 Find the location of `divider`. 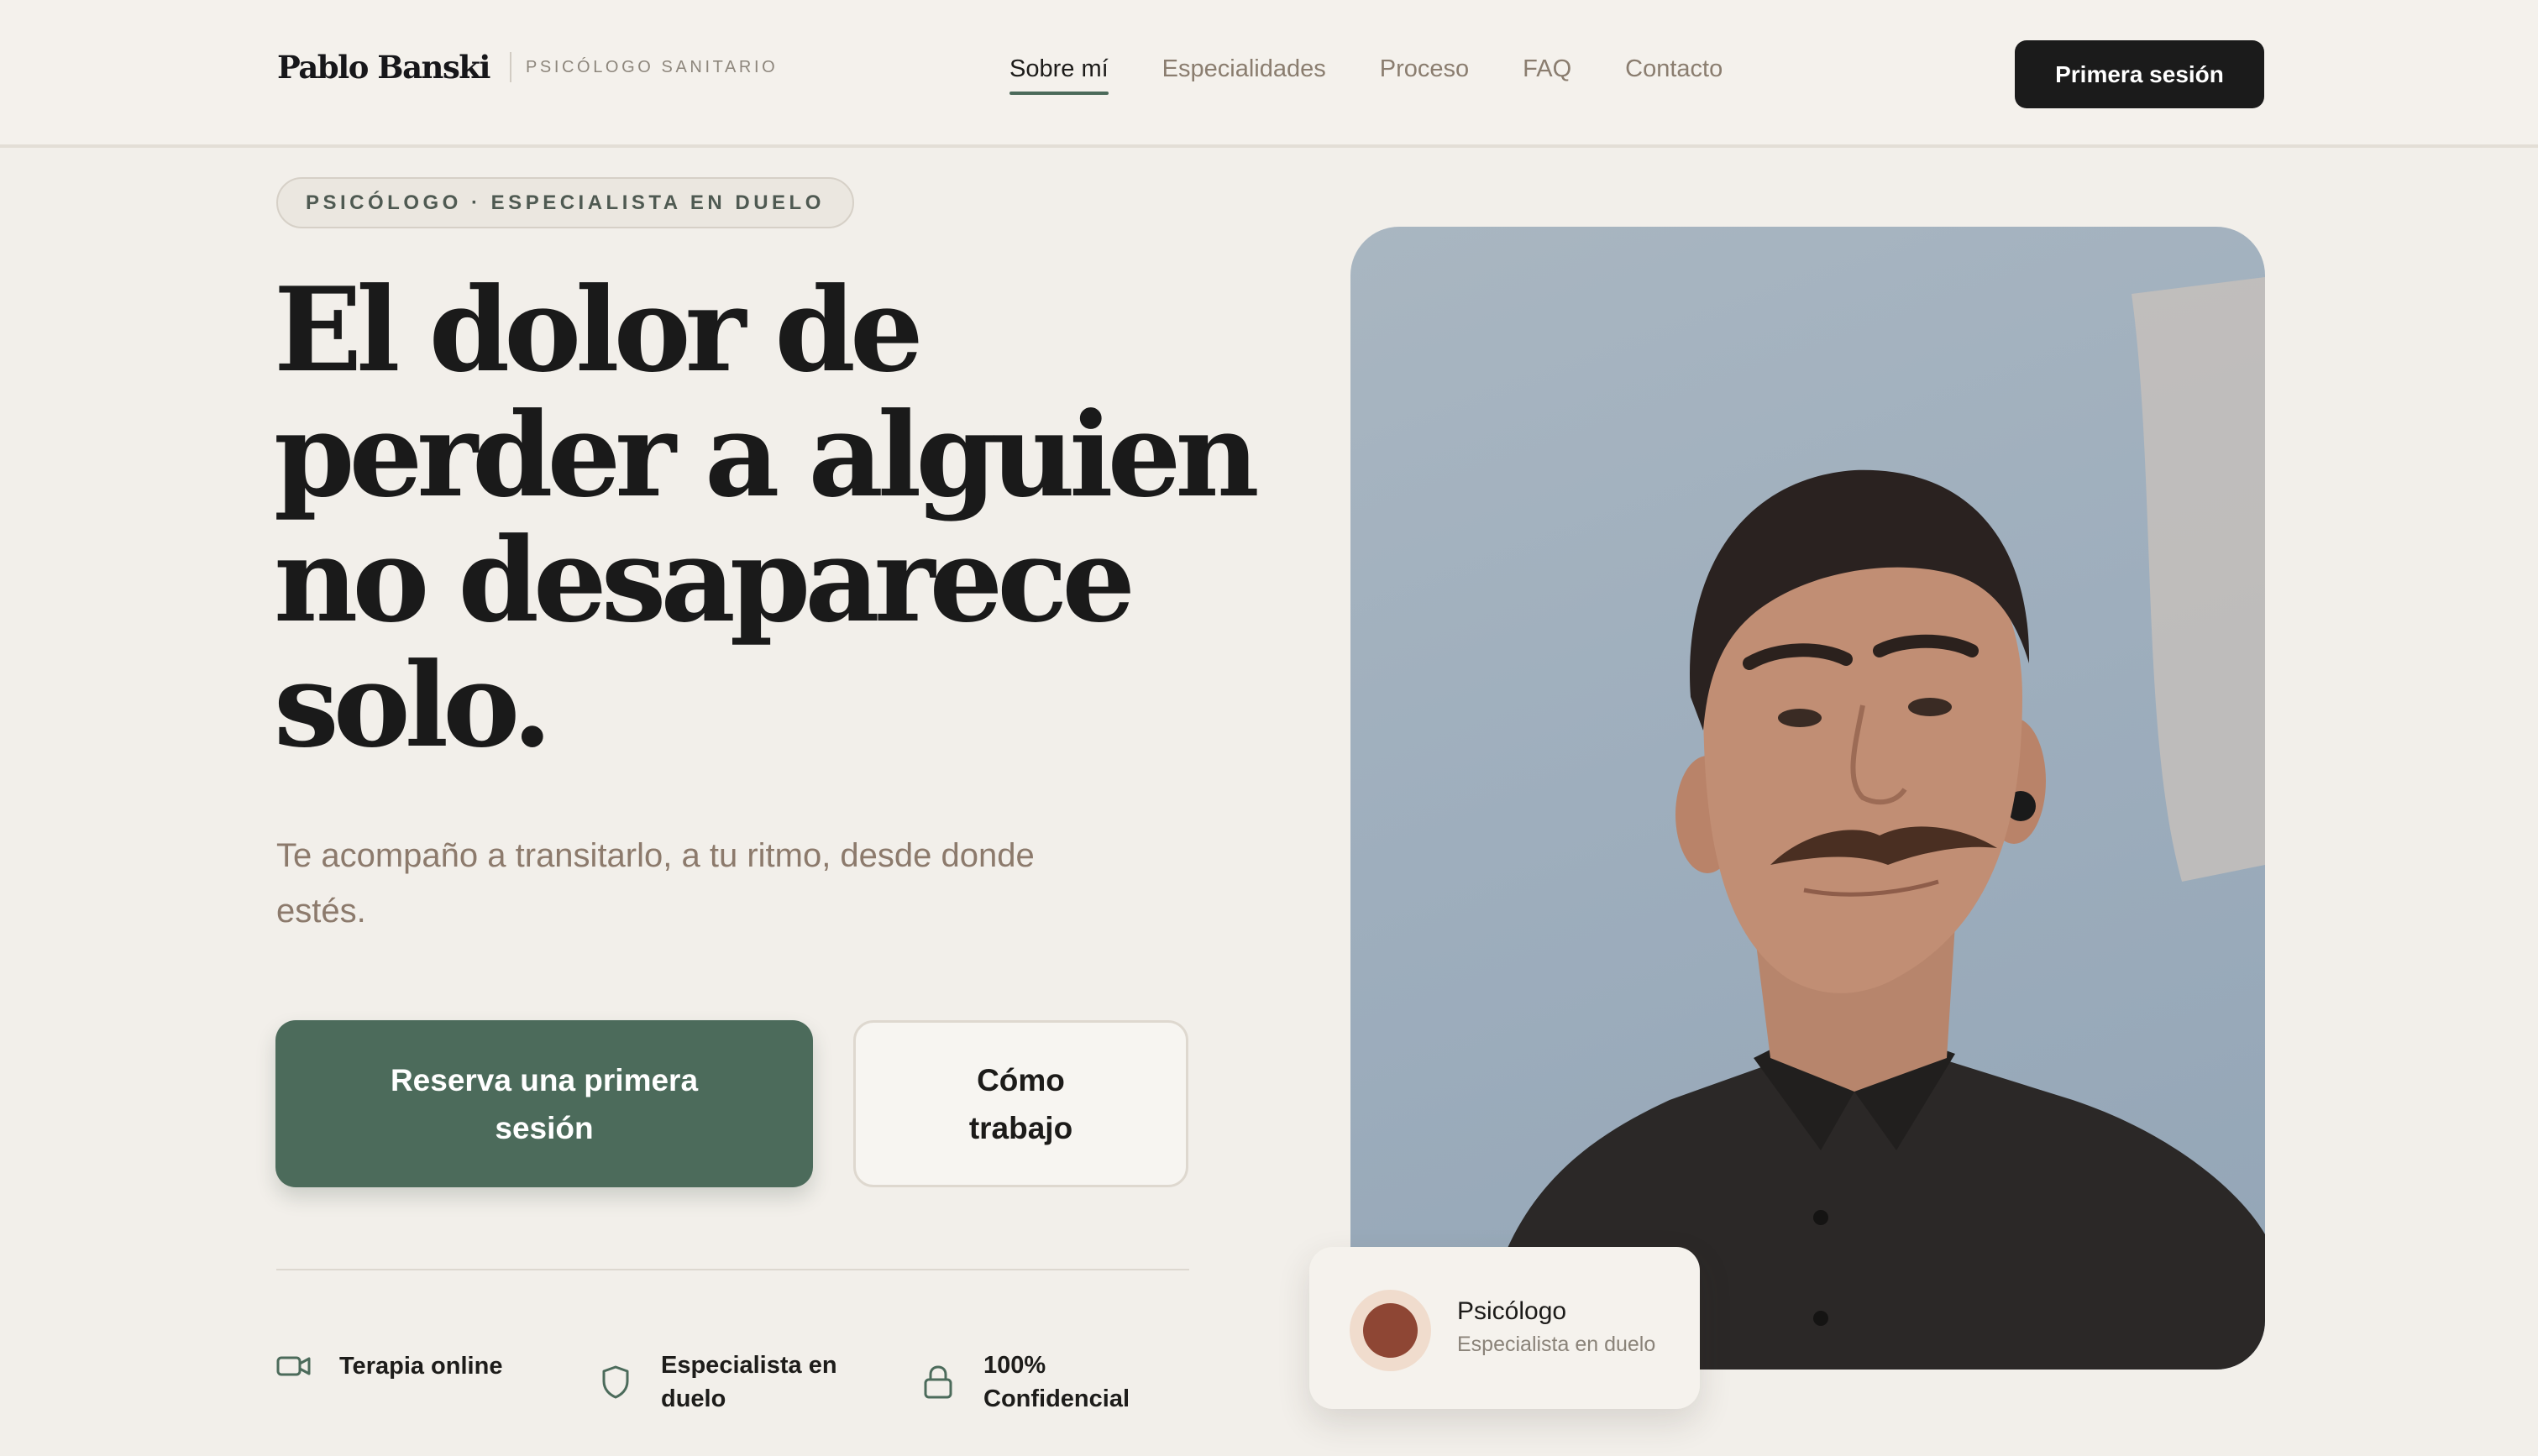

divider is located at coordinates (733, 1269).